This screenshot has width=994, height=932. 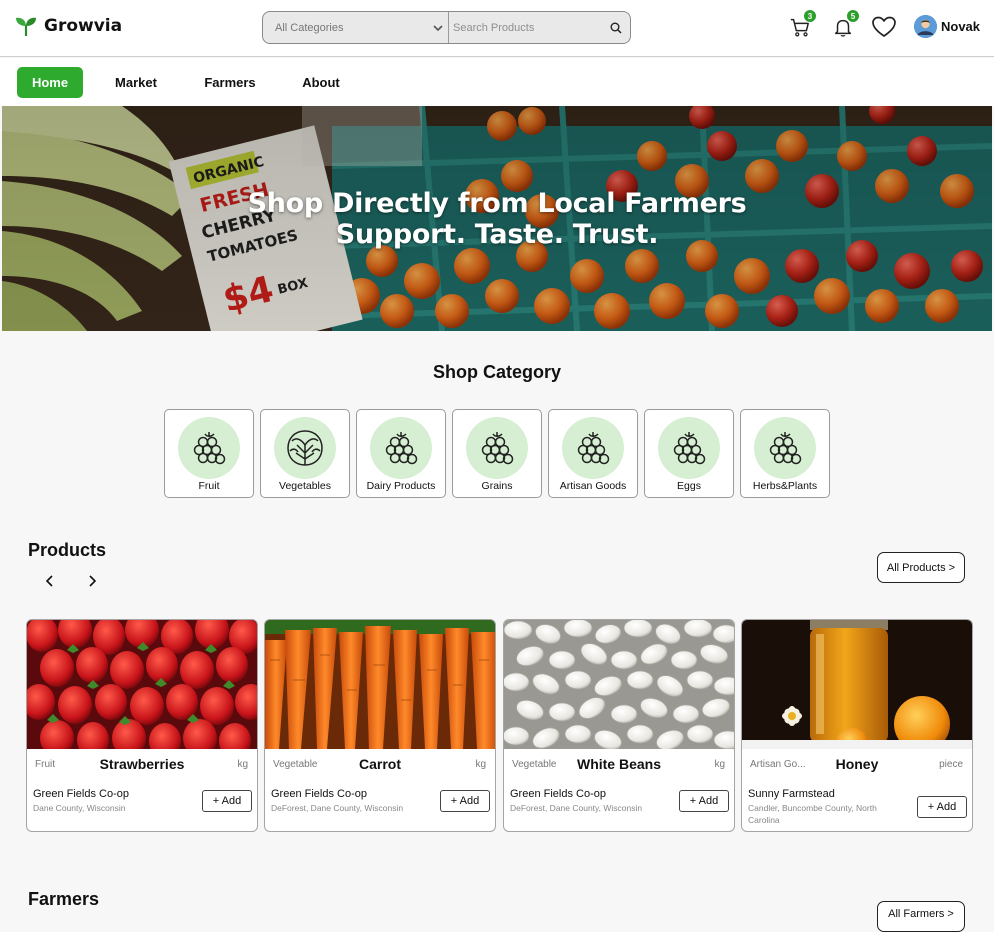 I want to click on product-name: Honey, so click(x=857, y=764).